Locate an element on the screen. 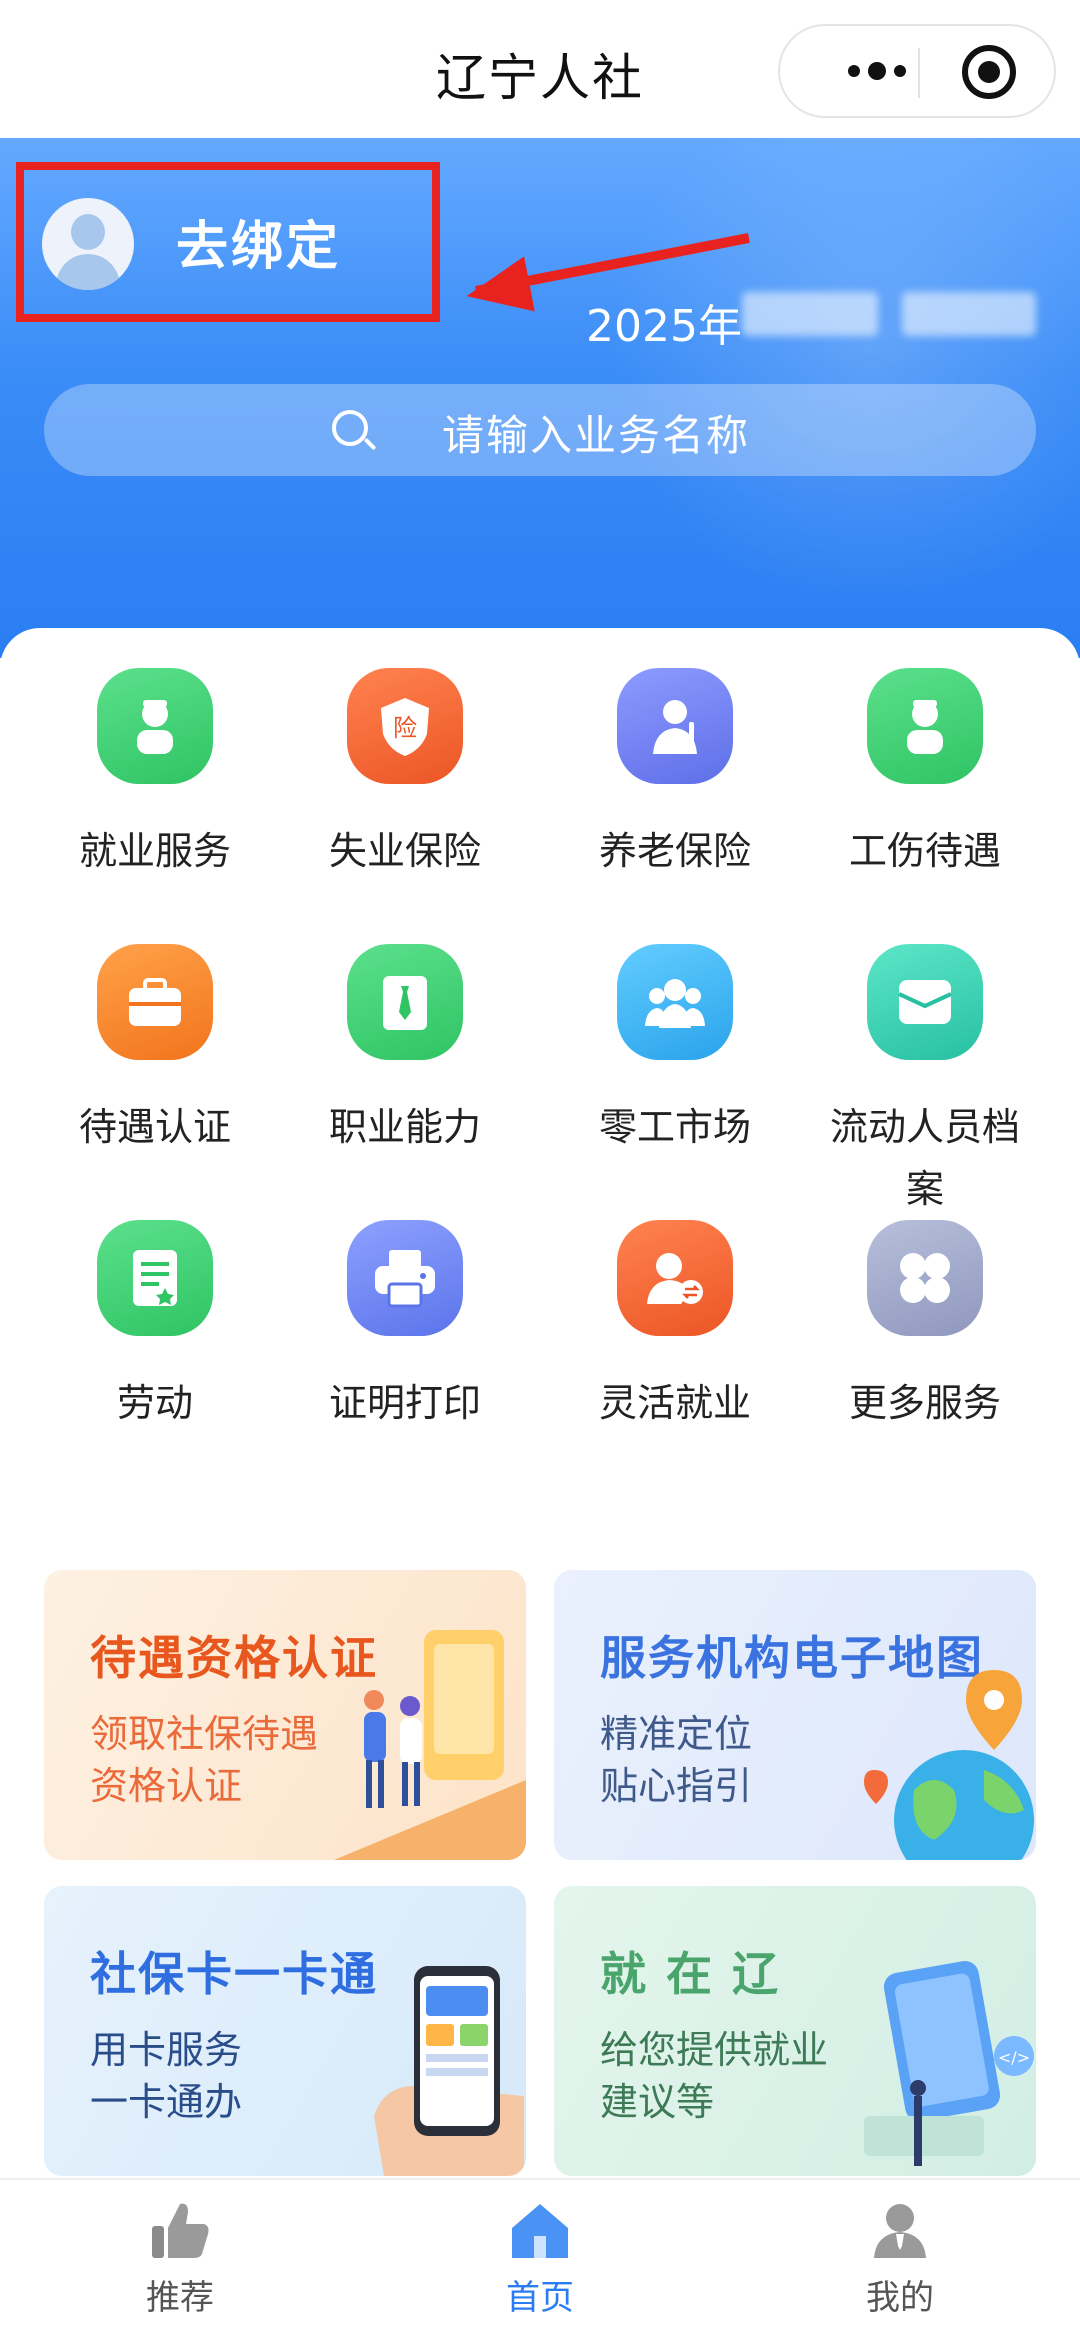  service-label: 零工市场 is located at coordinates (674, 1127).